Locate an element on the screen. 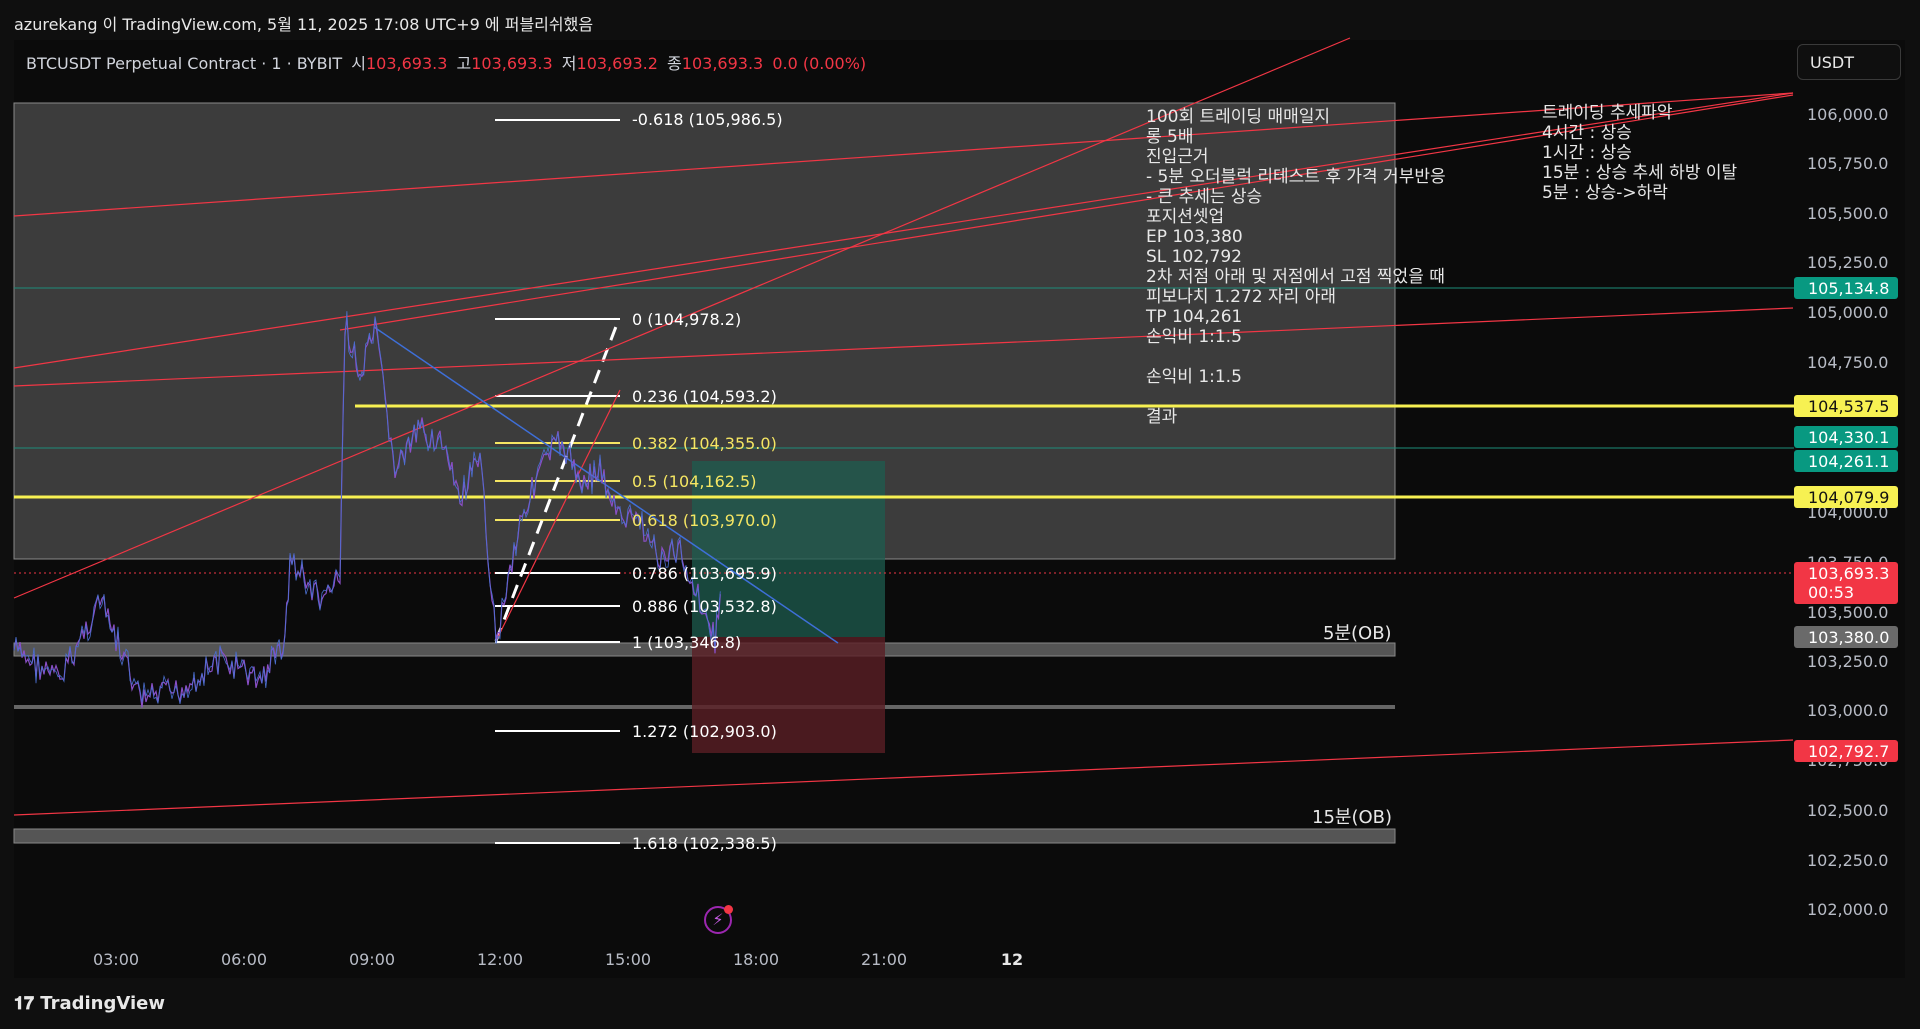 This screenshot has width=1920, height=1029. price-tick: 103,500.0 is located at coordinates (1848, 612).